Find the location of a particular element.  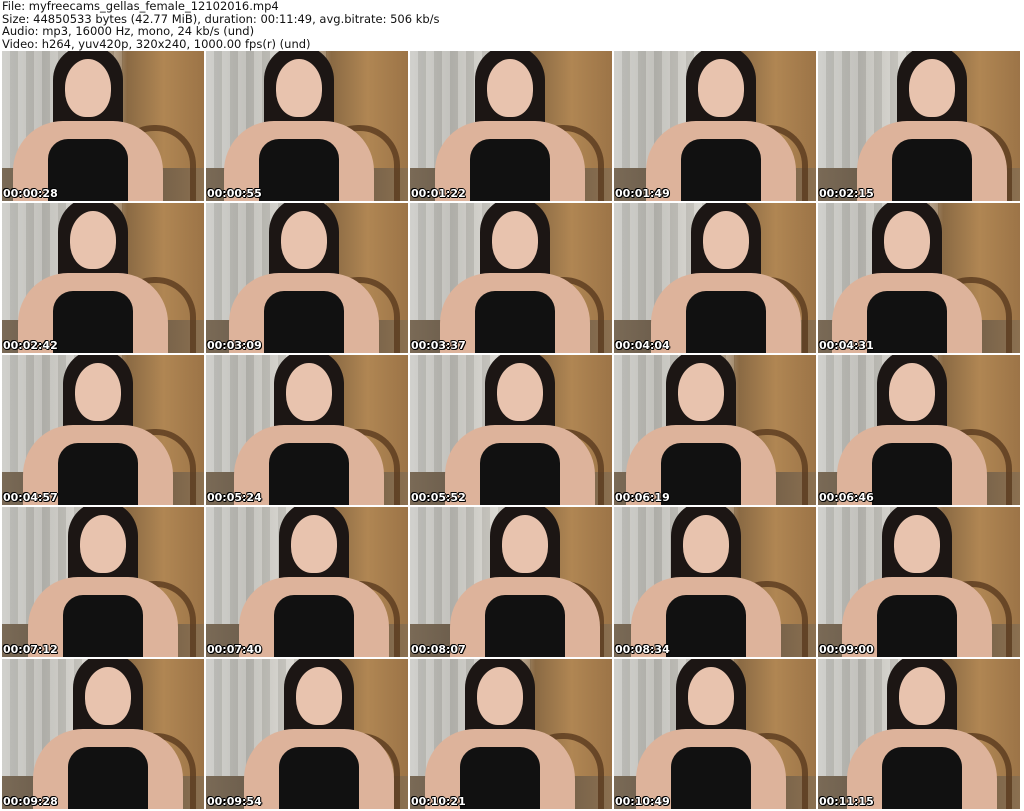

video-thumbnail: 00:10:49 is located at coordinates (715, 734).